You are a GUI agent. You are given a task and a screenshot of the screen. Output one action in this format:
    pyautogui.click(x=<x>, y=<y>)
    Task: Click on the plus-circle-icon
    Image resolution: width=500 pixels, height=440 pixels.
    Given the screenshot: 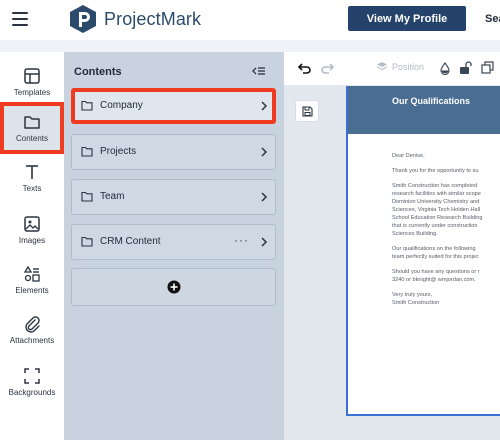 What is the action you would take?
    pyautogui.click(x=174, y=287)
    